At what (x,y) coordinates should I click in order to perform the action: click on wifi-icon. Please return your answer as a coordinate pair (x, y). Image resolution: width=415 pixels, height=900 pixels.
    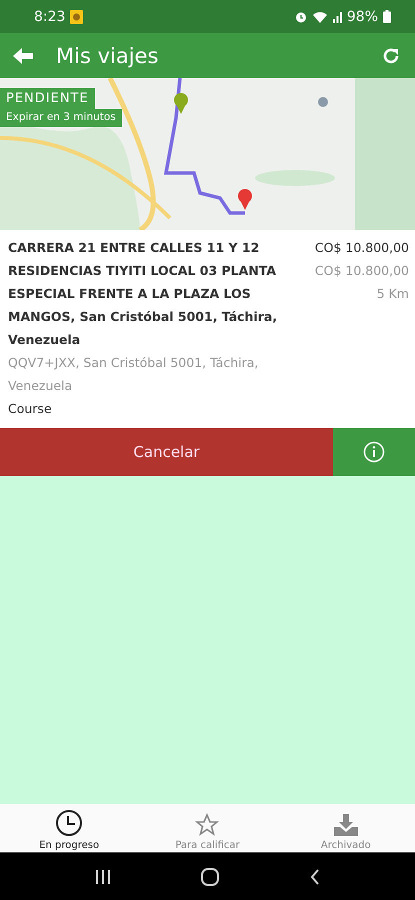
    Looking at the image, I should click on (320, 16).